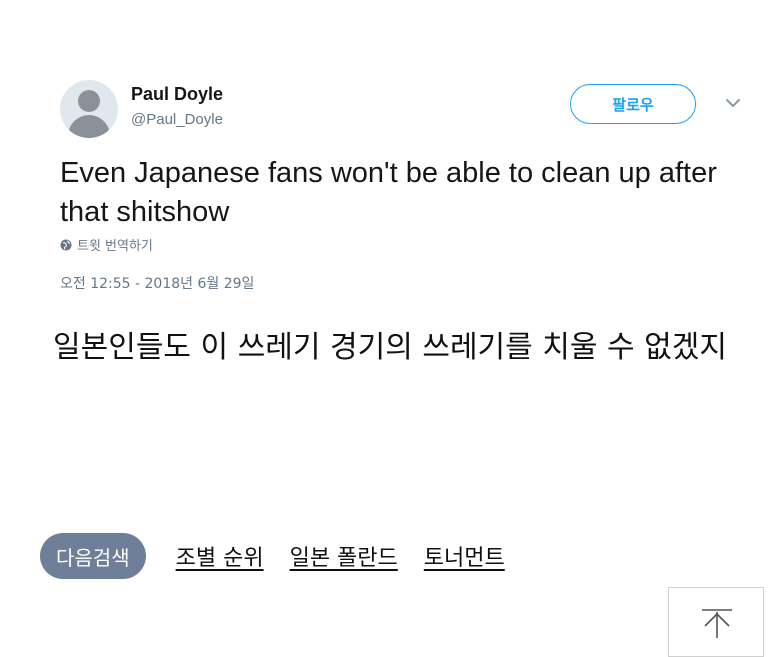 The height and width of the screenshot is (657, 780). Describe the element at coordinates (464, 556) in the screenshot. I see `search-link-tournament: 토너먼트` at that location.